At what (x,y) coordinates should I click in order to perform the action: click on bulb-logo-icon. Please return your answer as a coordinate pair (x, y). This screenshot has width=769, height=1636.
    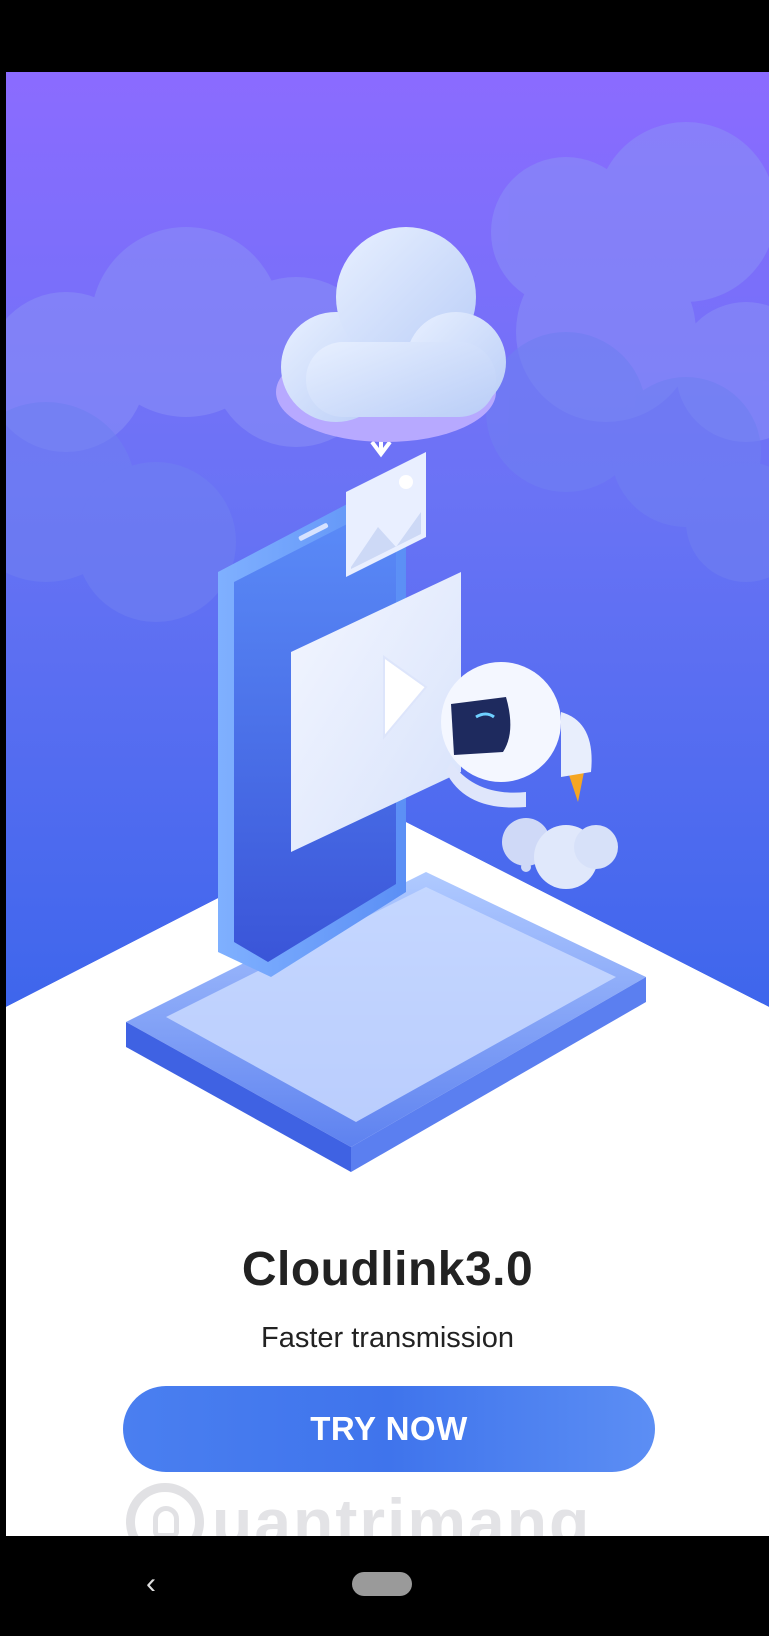
    Looking at the image, I should click on (165, 1509).